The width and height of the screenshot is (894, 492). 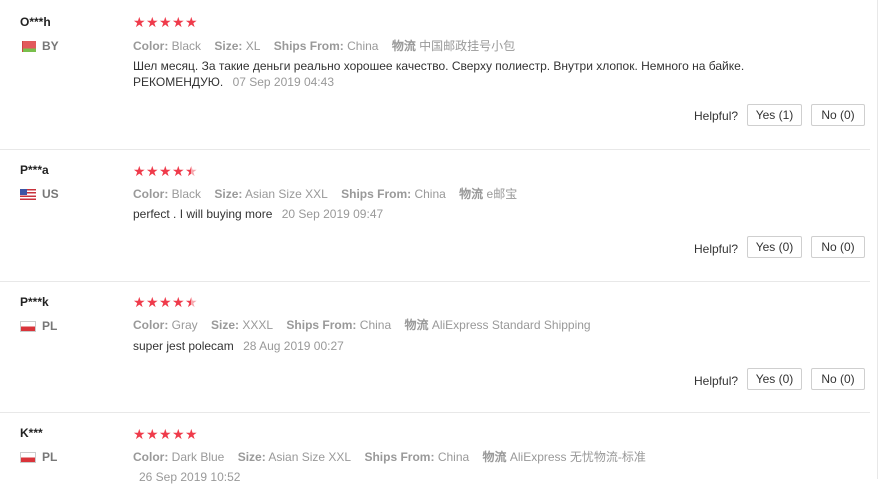 What do you see at coordinates (203, 214) in the screenshot?
I see `review-text-line: perfect . I will buying more` at bounding box center [203, 214].